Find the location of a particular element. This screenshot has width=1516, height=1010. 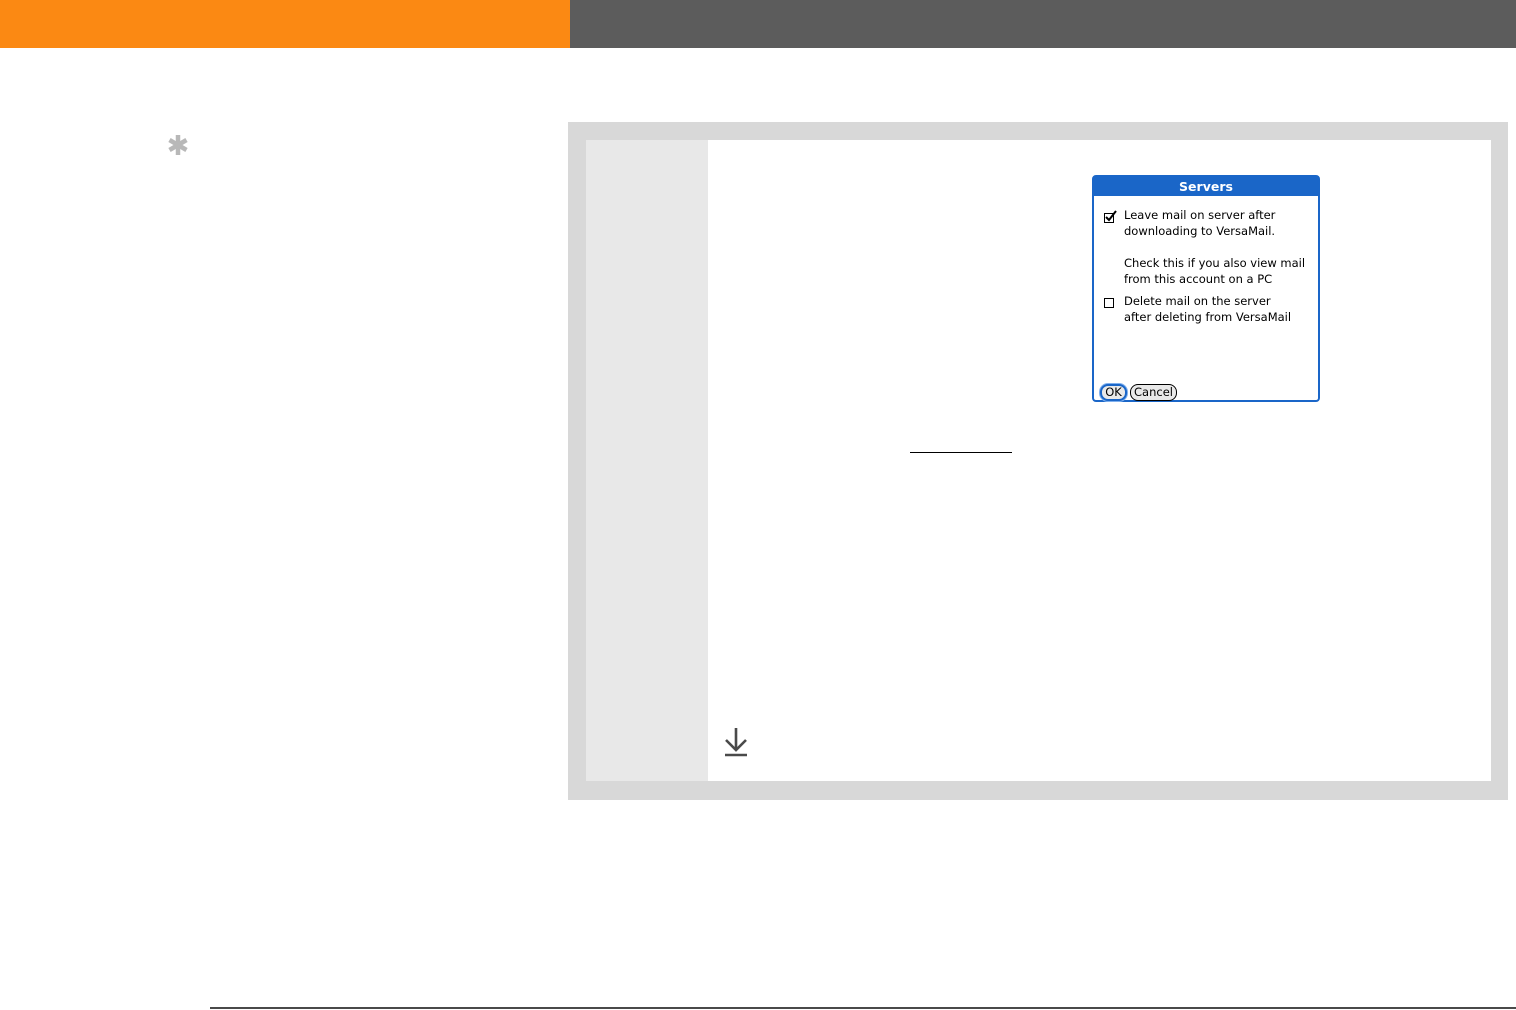

delete-mail-checkbox is located at coordinates (1109, 303).